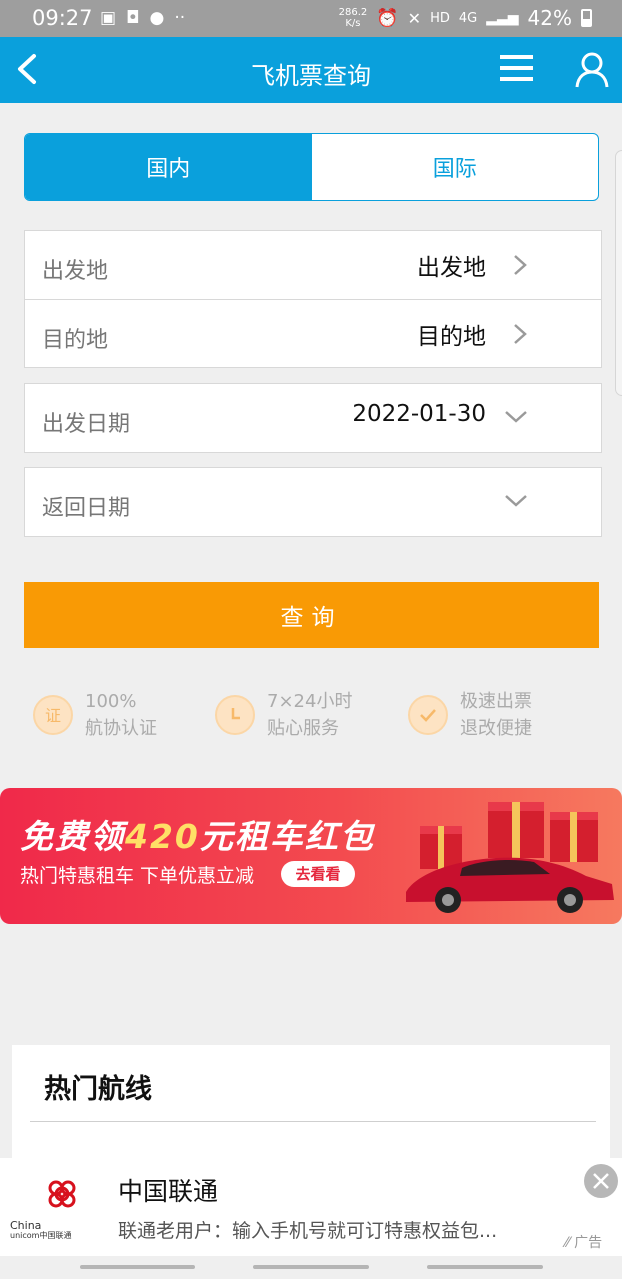  Describe the element at coordinates (387, 18) in the screenshot. I see `alarm-icon: ⏰` at that location.